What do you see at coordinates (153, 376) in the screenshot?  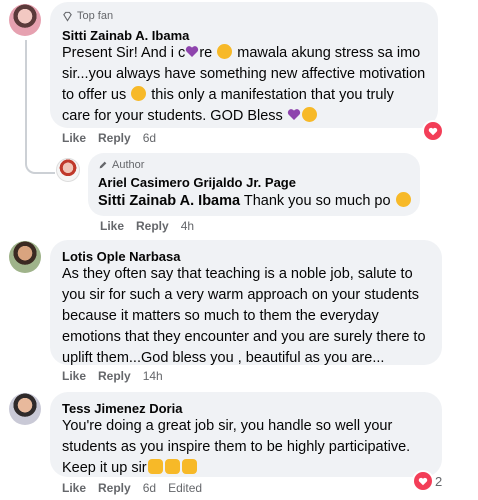 I see `timestamp: 14h` at bounding box center [153, 376].